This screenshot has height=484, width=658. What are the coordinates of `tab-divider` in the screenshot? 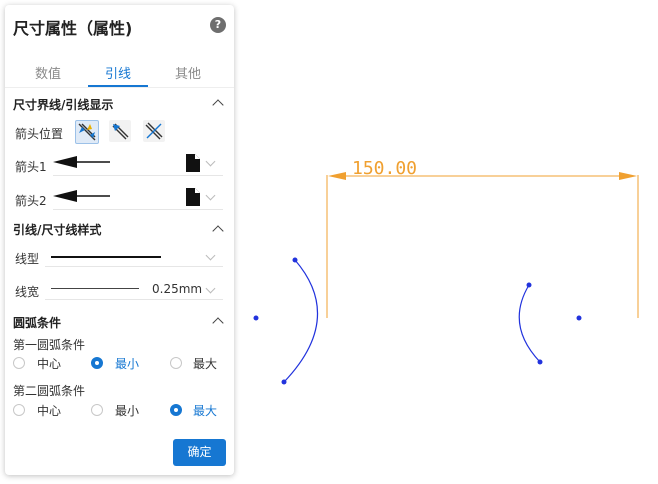 It's located at (119, 87).